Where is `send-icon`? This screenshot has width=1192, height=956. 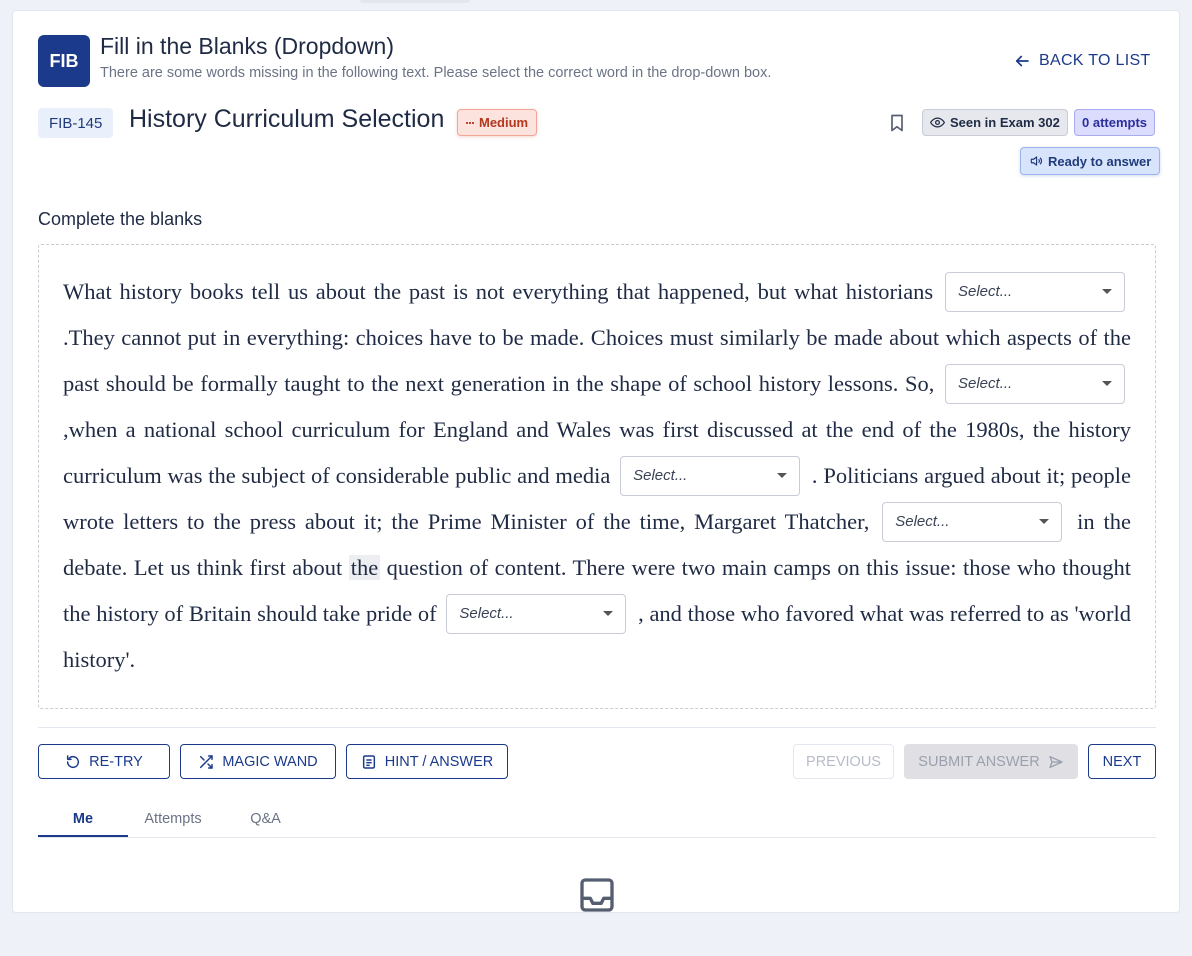 send-icon is located at coordinates (1056, 761).